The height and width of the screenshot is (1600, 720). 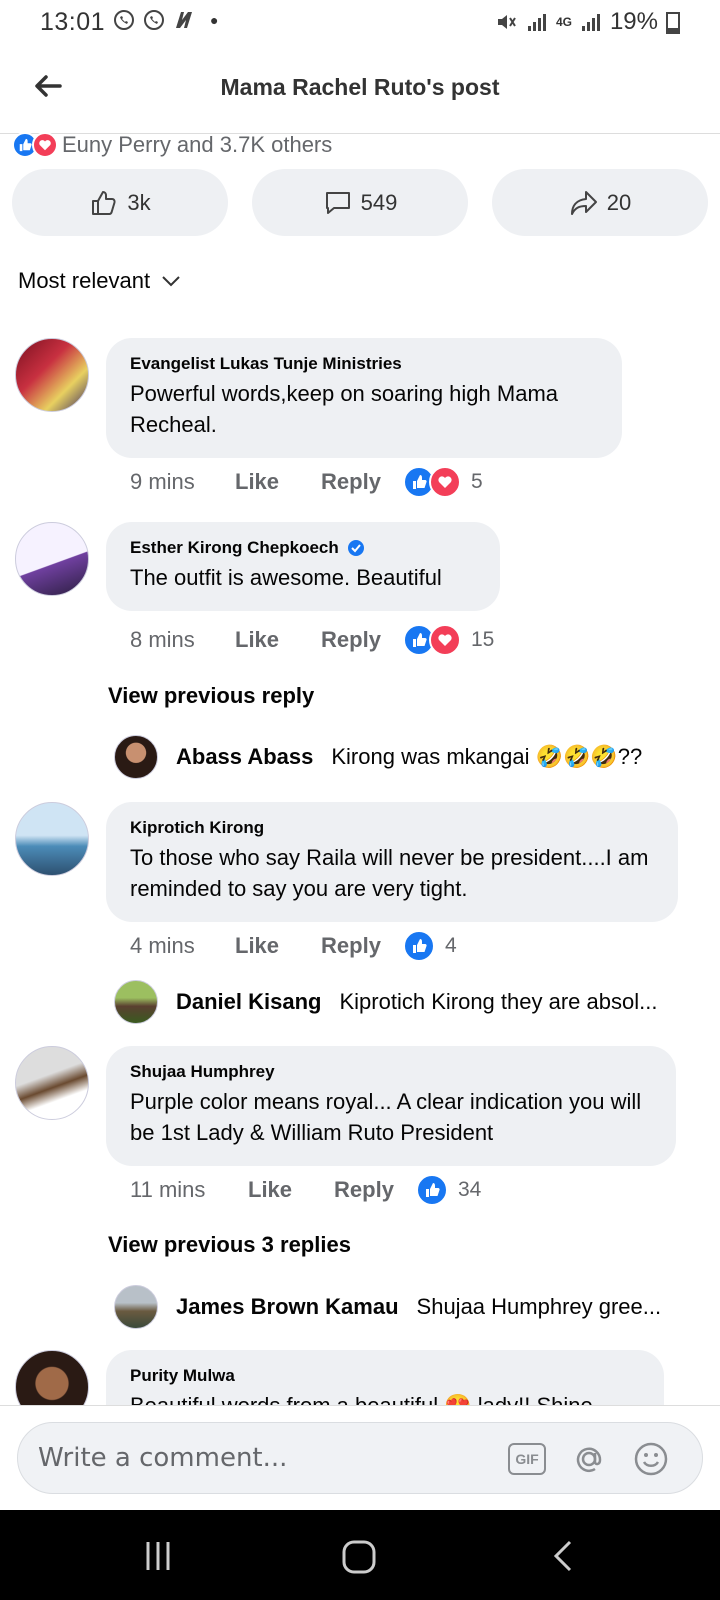 I want to click on reactions-summary: Euny Perry and 3.7K others, so click(x=172, y=145).